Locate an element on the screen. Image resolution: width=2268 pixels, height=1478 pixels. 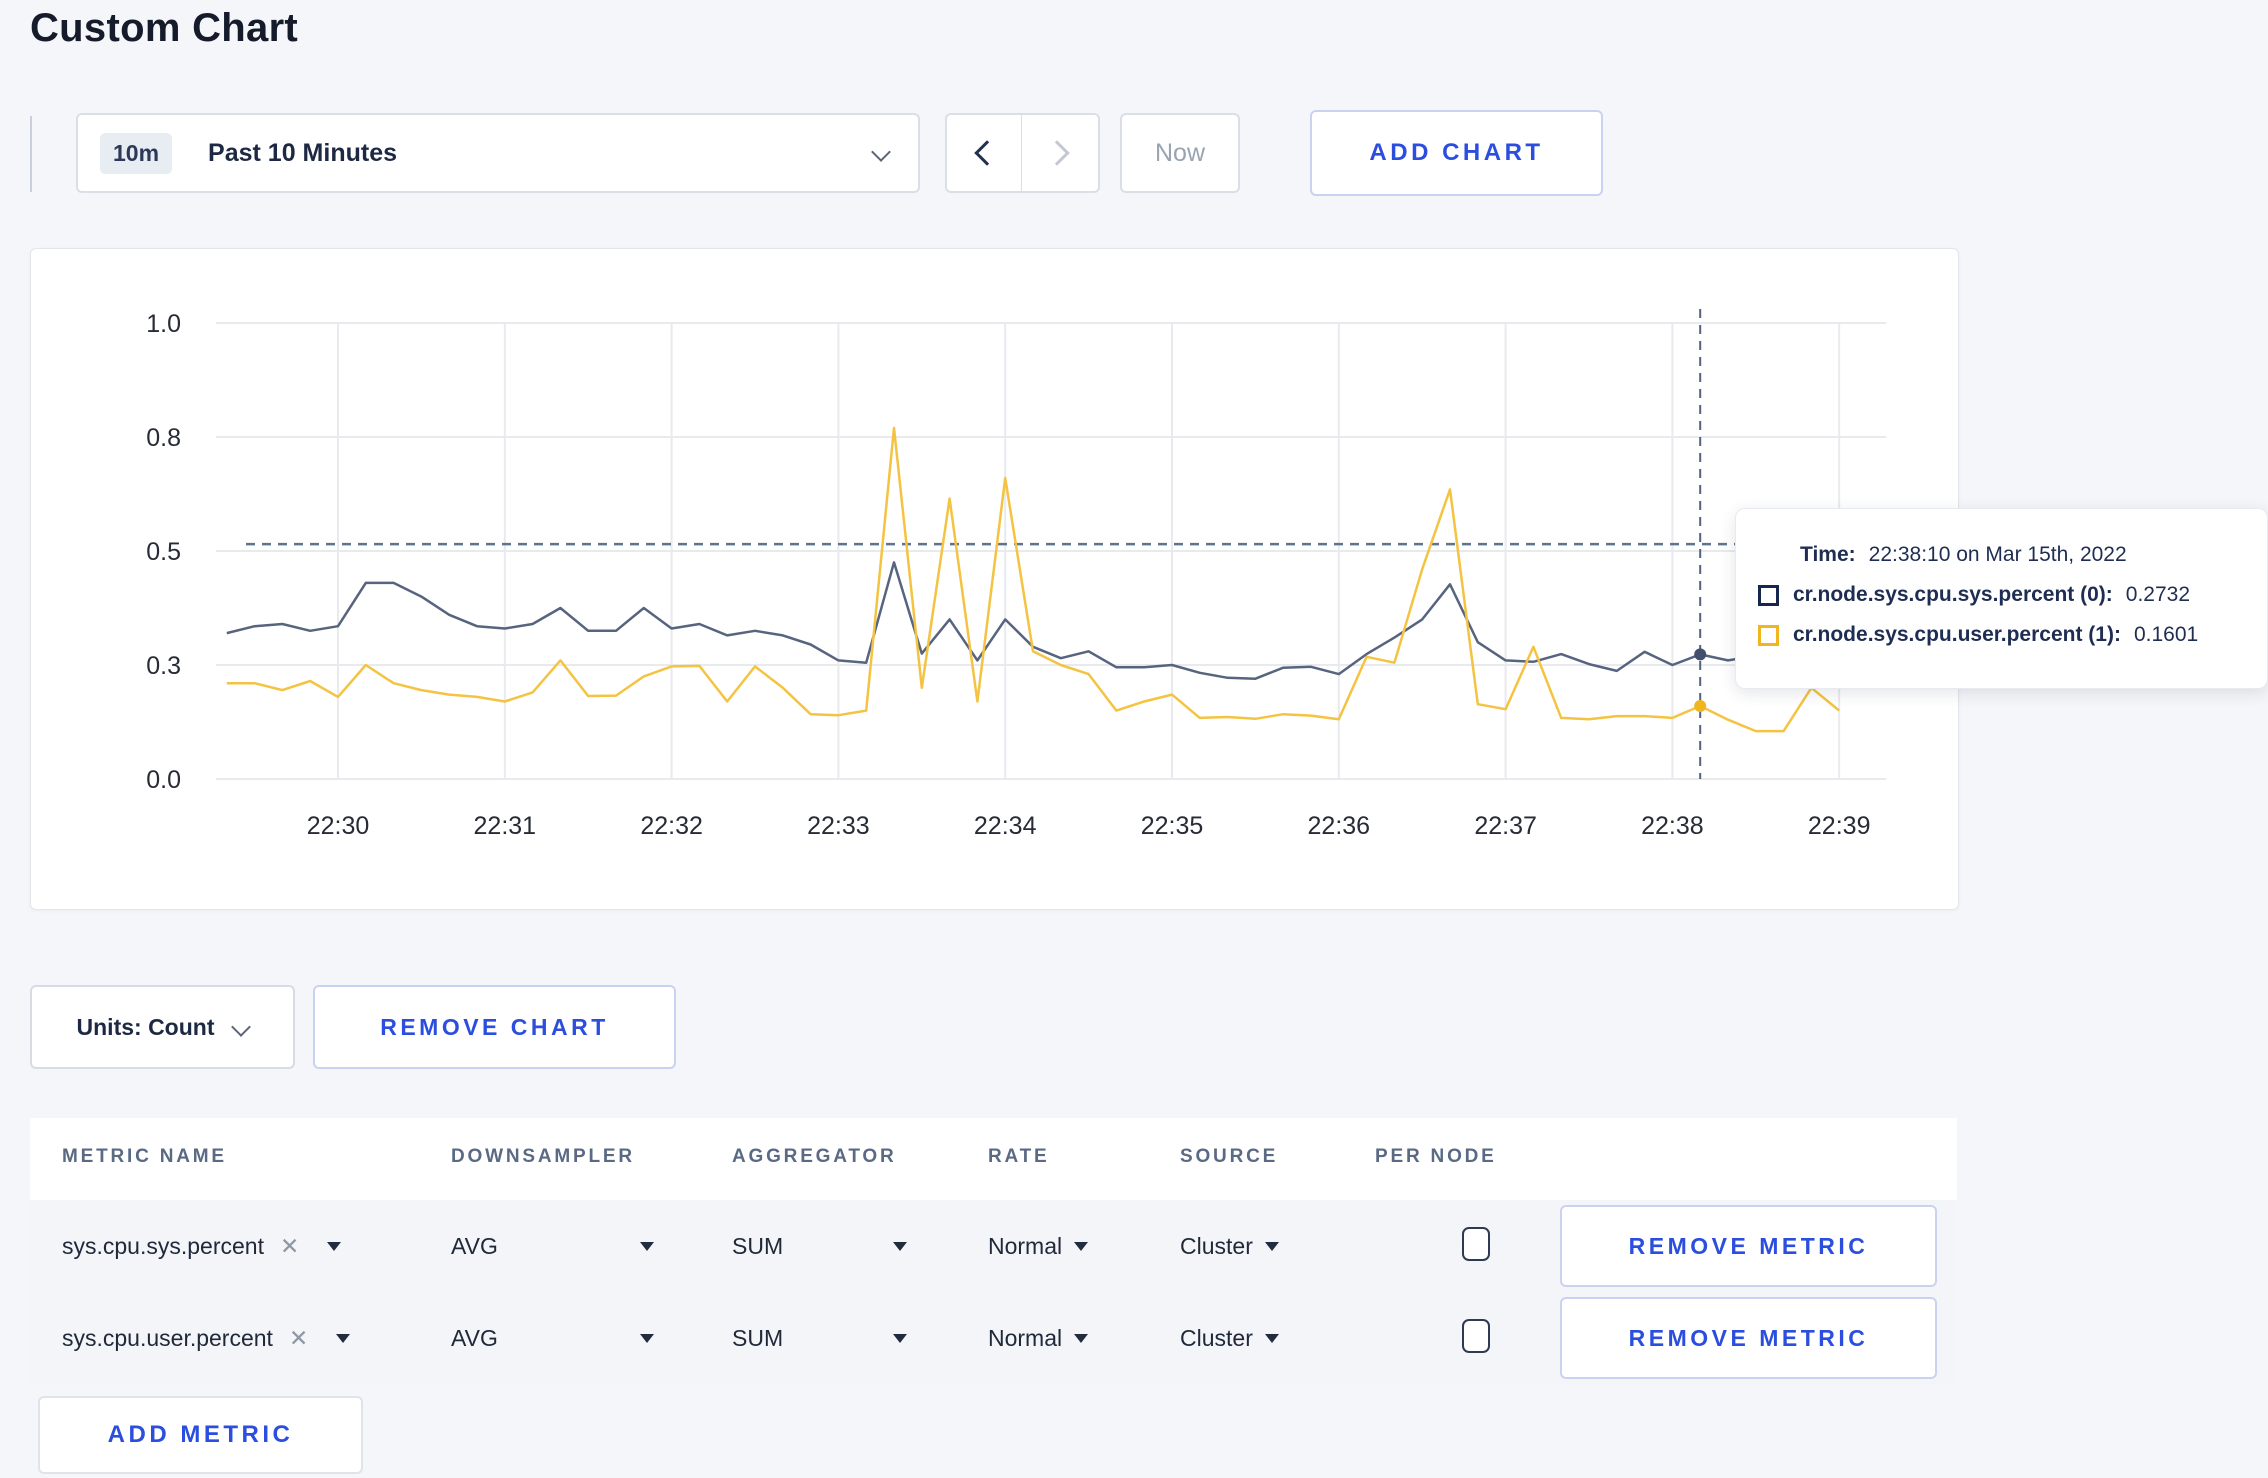
x-axis-tick-label: 22:35 is located at coordinates (1172, 826).